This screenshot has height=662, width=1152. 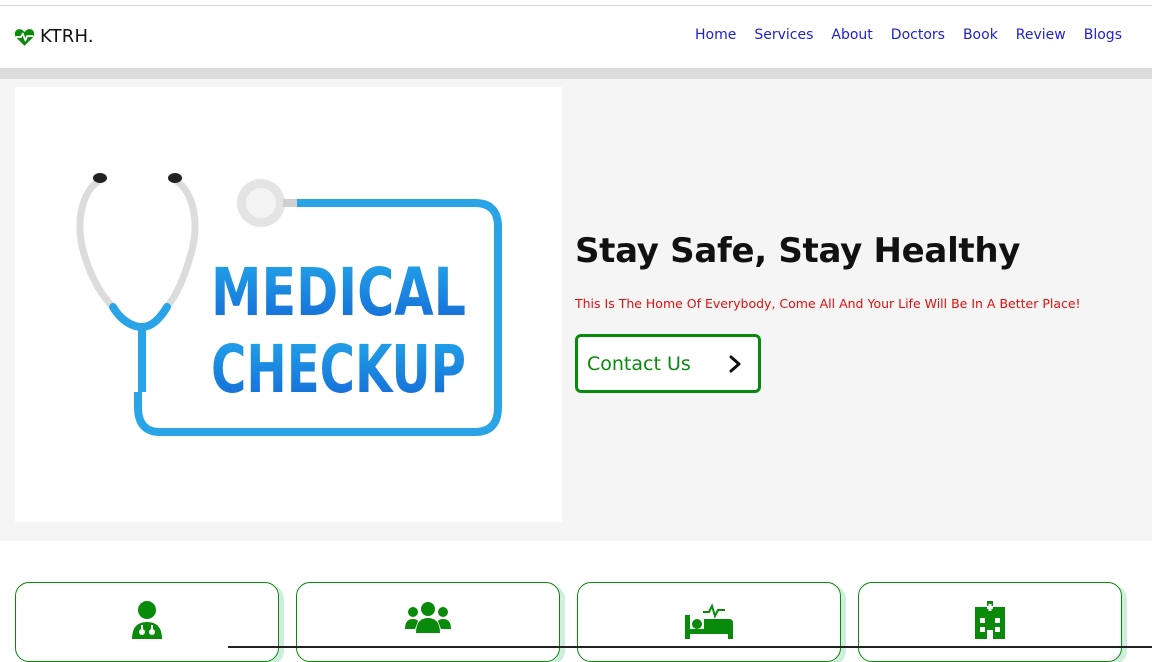 I want to click on hero-title: Stay Safe, Stay Healthy, so click(x=798, y=251).